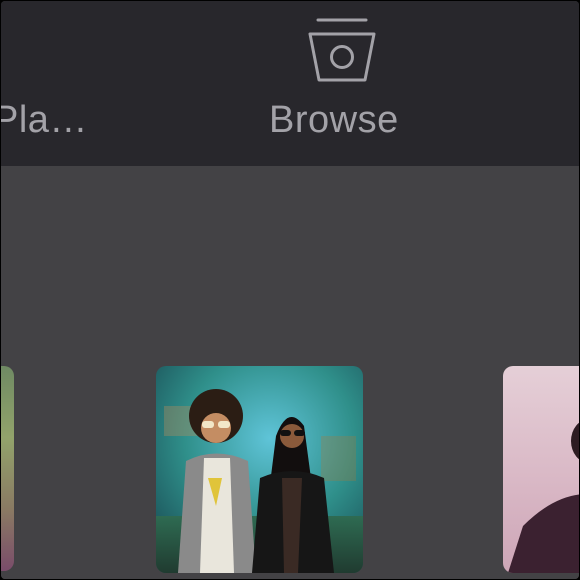 This screenshot has width=580, height=580. I want to click on album-art-center, so click(259, 469).